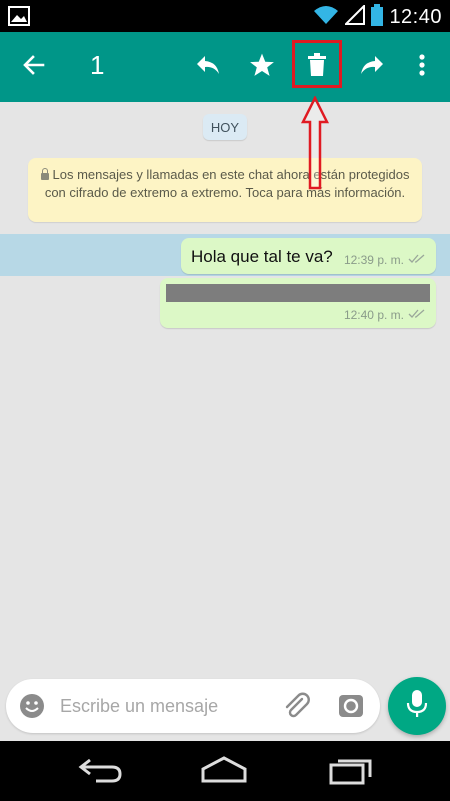  I want to click on forward-button, so click(372, 67).